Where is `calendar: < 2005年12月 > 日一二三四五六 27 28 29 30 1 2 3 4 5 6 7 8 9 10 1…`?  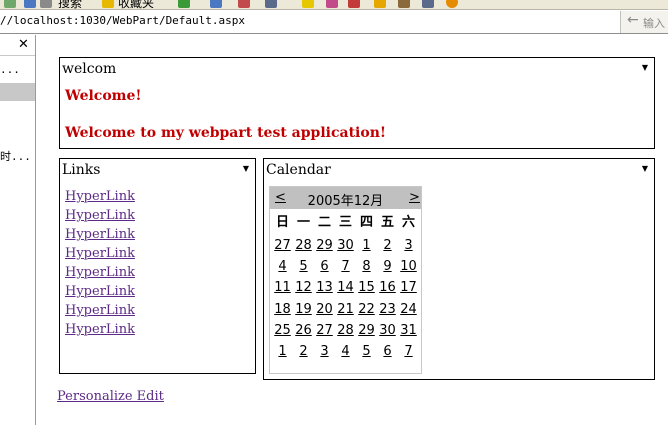
calendar: < 2005年12月 > 日一二三四五六 27 28 29 30 1 2 3 4 5 6 7 8 9 10 1… is located at coordinates (345, 280).